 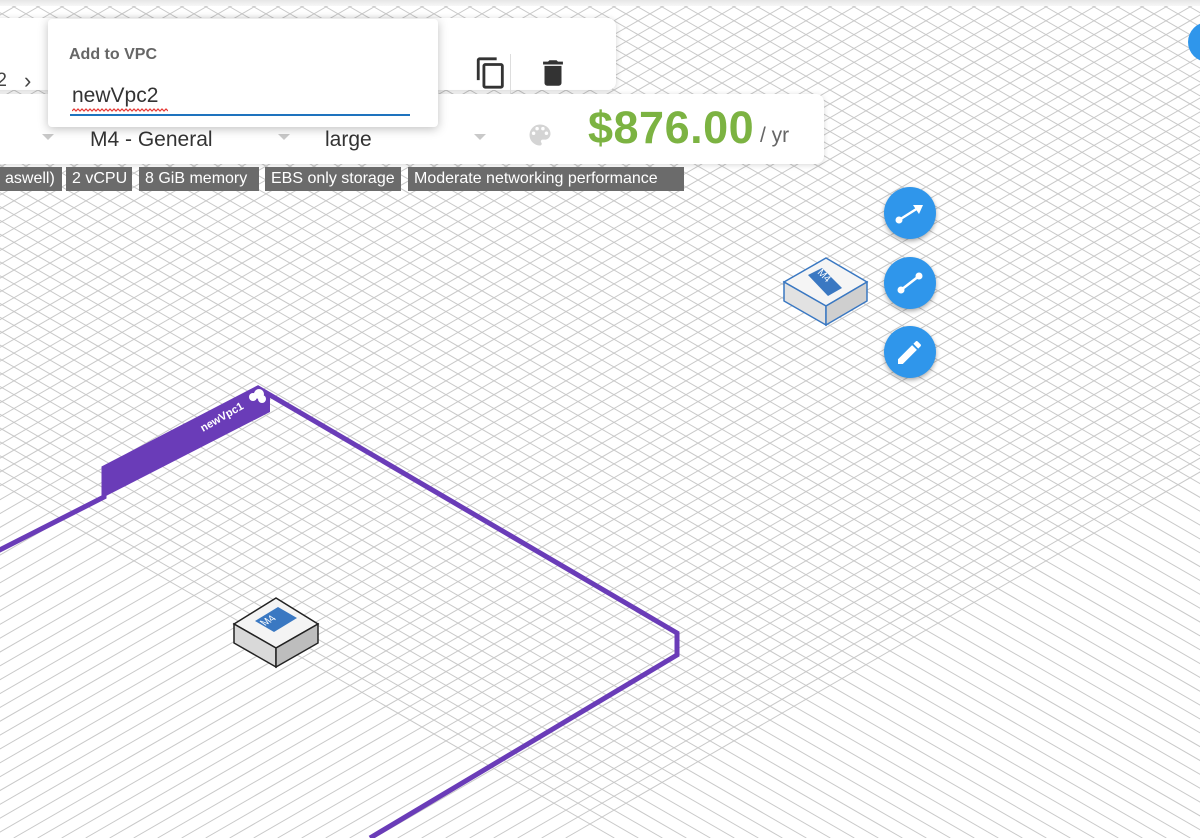 I want to click on vpc-name-input, so click(x=241, y=96).